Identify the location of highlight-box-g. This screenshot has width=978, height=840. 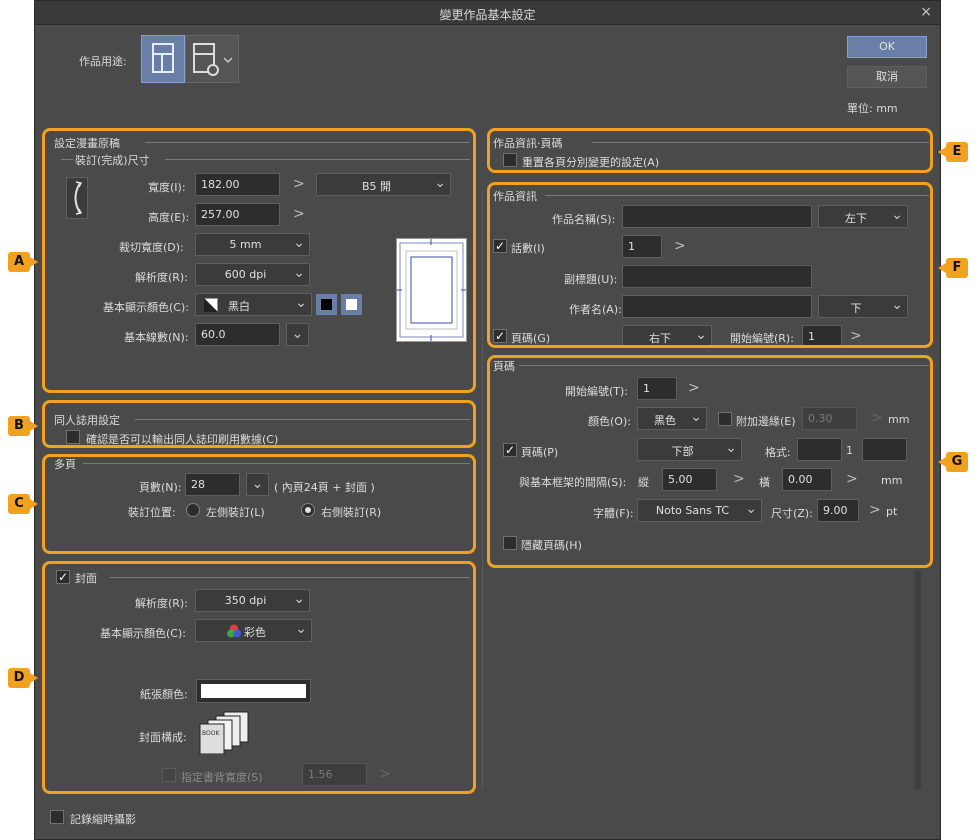
(710, 461).